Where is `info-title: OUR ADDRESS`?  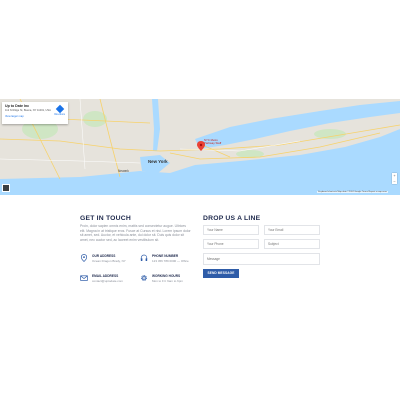
info-title: OUR ADDRESS is located at coordinates (104, 256).